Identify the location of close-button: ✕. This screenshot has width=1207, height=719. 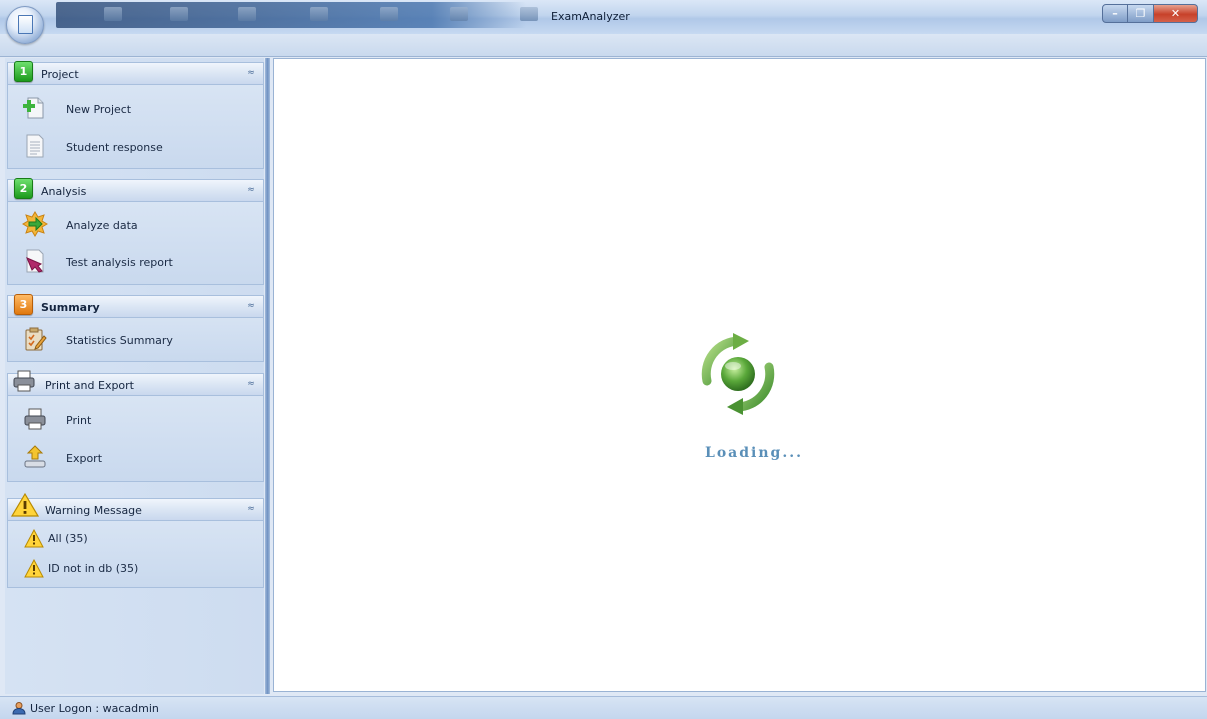
(1176, 13).